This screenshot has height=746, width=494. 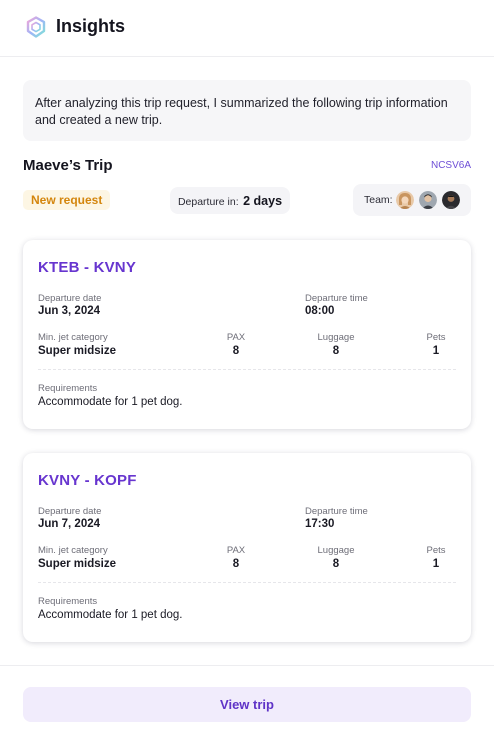 What do you see at coordinates (247, 665) in the screenshot?
I see `footer-divider` at bounding box center [247, 665].